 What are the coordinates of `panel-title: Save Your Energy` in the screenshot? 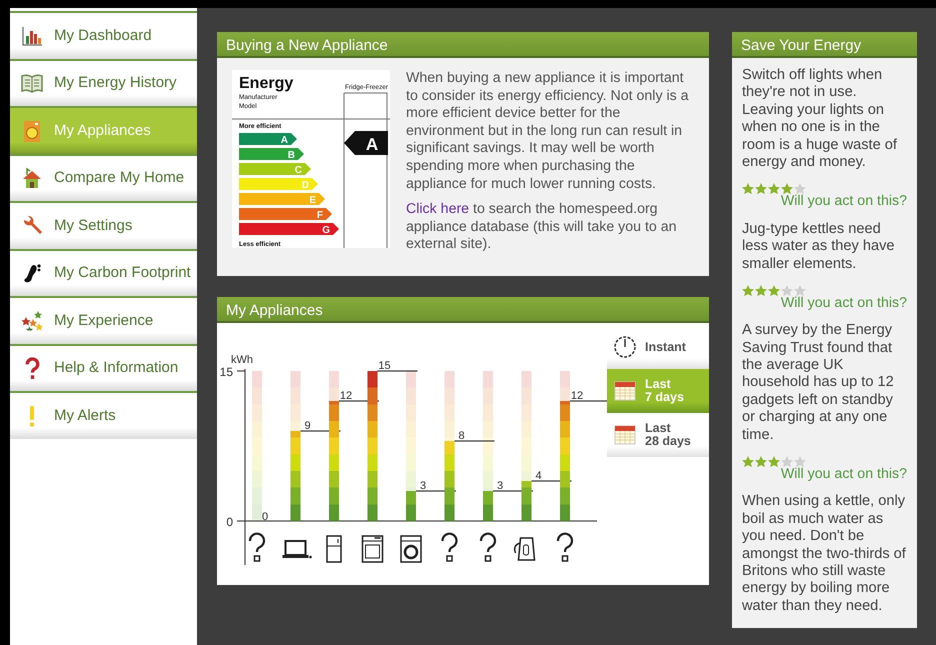 It's located at (824, 45).